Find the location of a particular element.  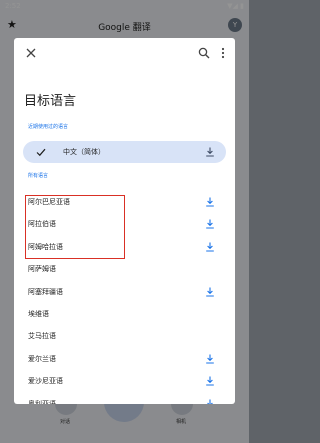

language-name: 阿萨姆语 is located at coordinates (42, 269).